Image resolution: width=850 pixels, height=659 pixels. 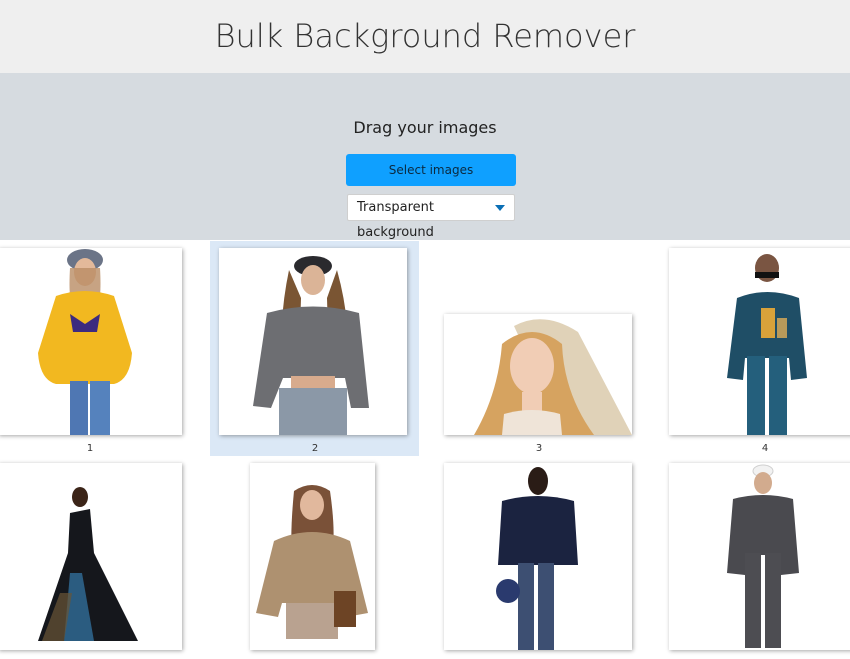 I want to click on background-dropdown: Transparent background, so click(x=431, y=217).